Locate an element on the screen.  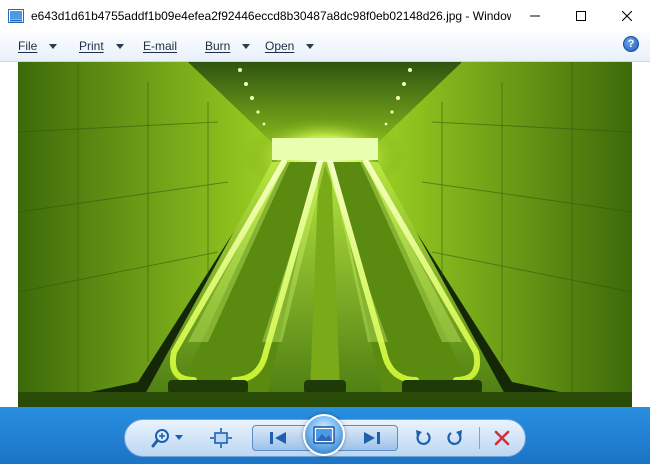
actual-size-button is located at coordinates (221, 438).